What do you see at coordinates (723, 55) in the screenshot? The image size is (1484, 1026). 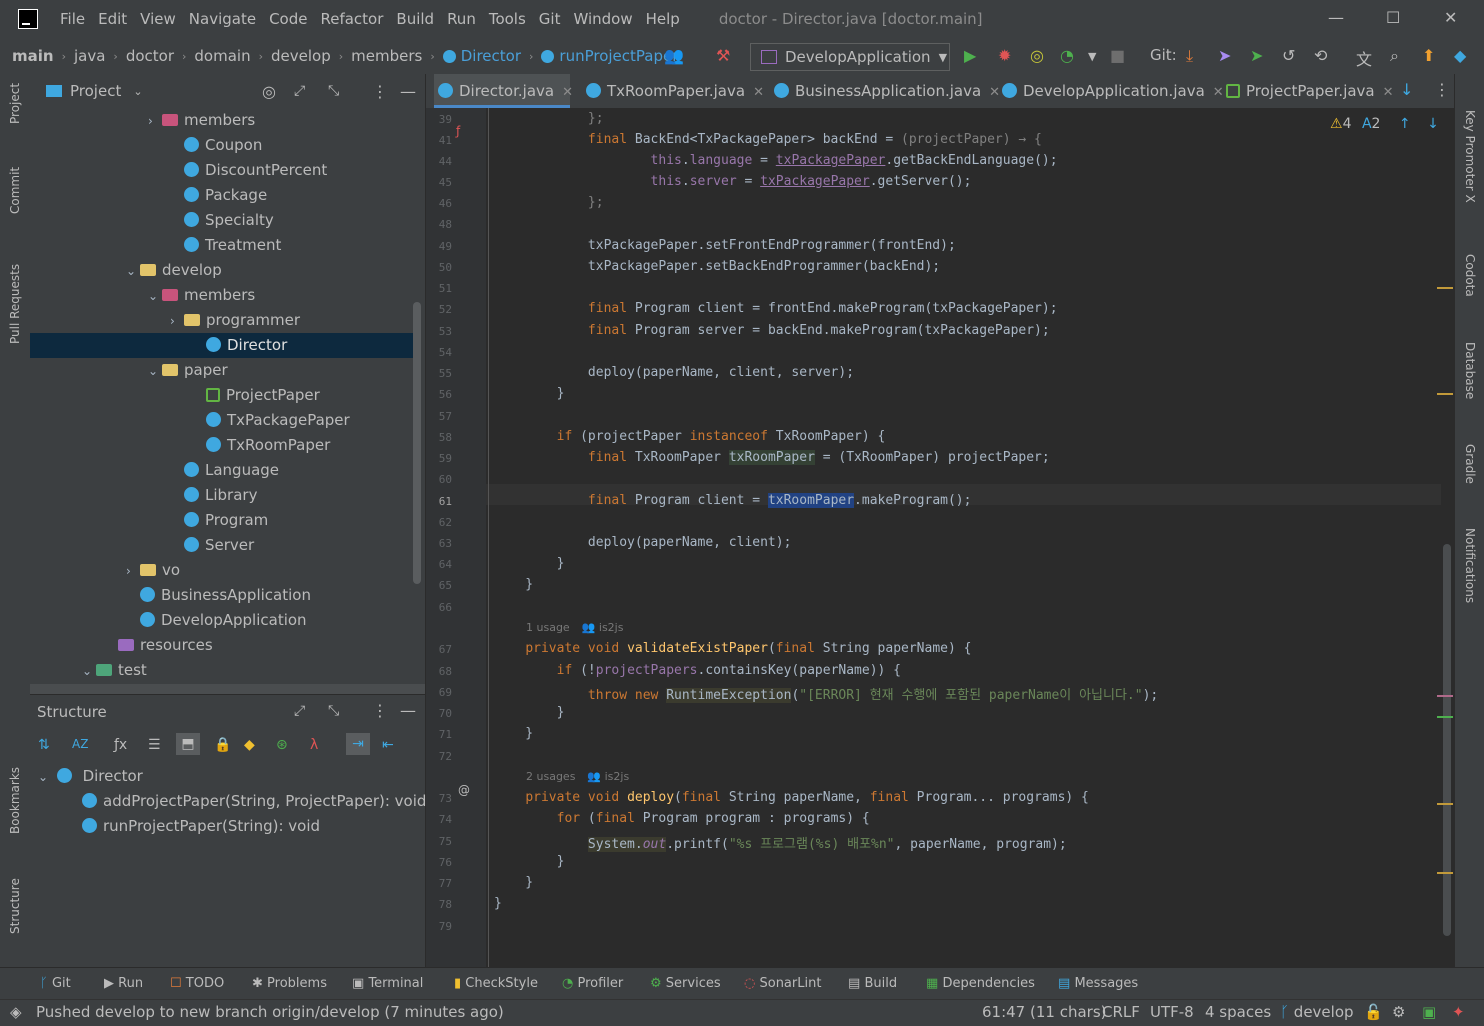 I see `build-hammer-icon: ⚒` at bounding box center [723, 55].